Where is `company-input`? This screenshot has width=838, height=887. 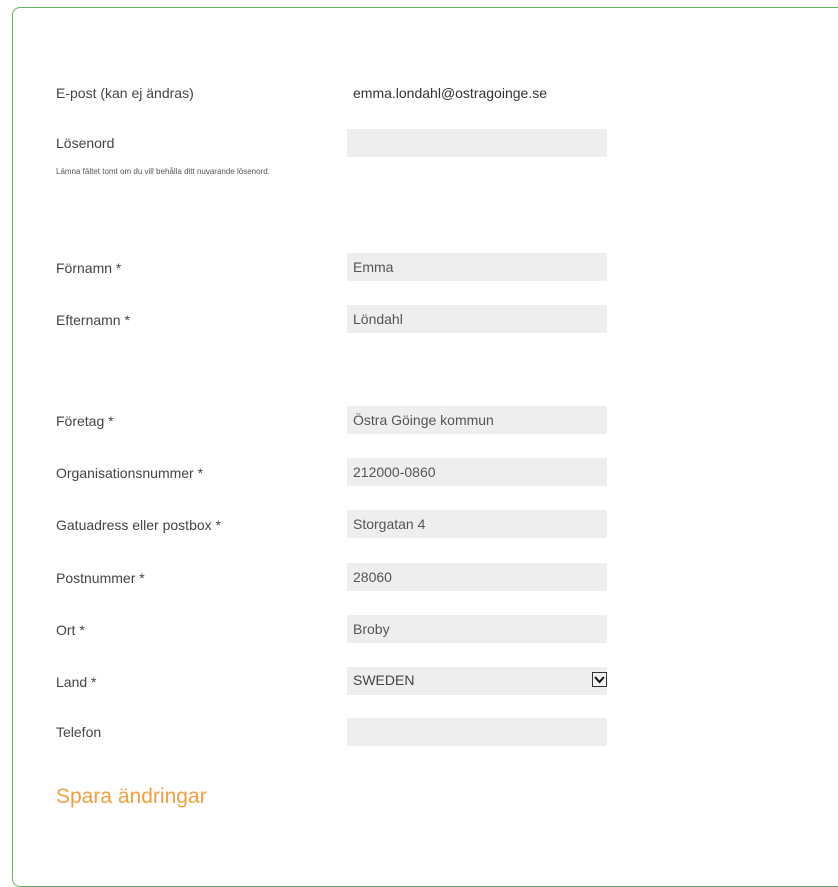
company-input is located at coordinates (477, 420).